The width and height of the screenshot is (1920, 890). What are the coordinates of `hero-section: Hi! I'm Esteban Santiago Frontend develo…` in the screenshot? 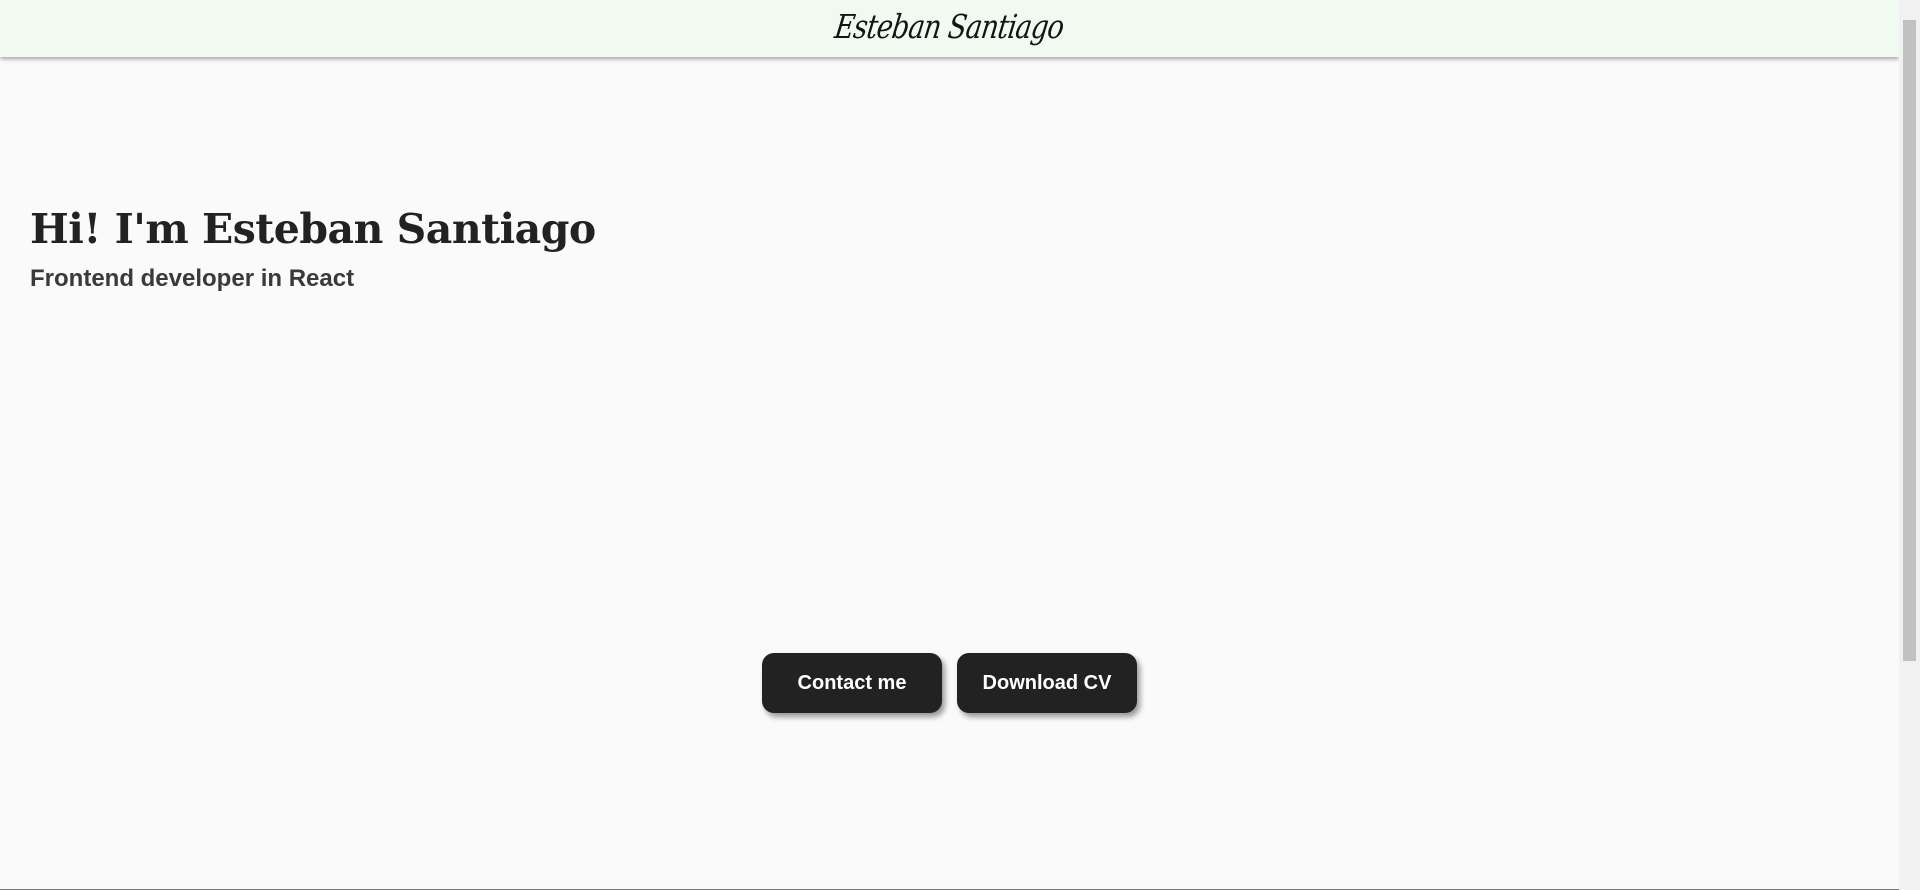 It's located at (313, 249).